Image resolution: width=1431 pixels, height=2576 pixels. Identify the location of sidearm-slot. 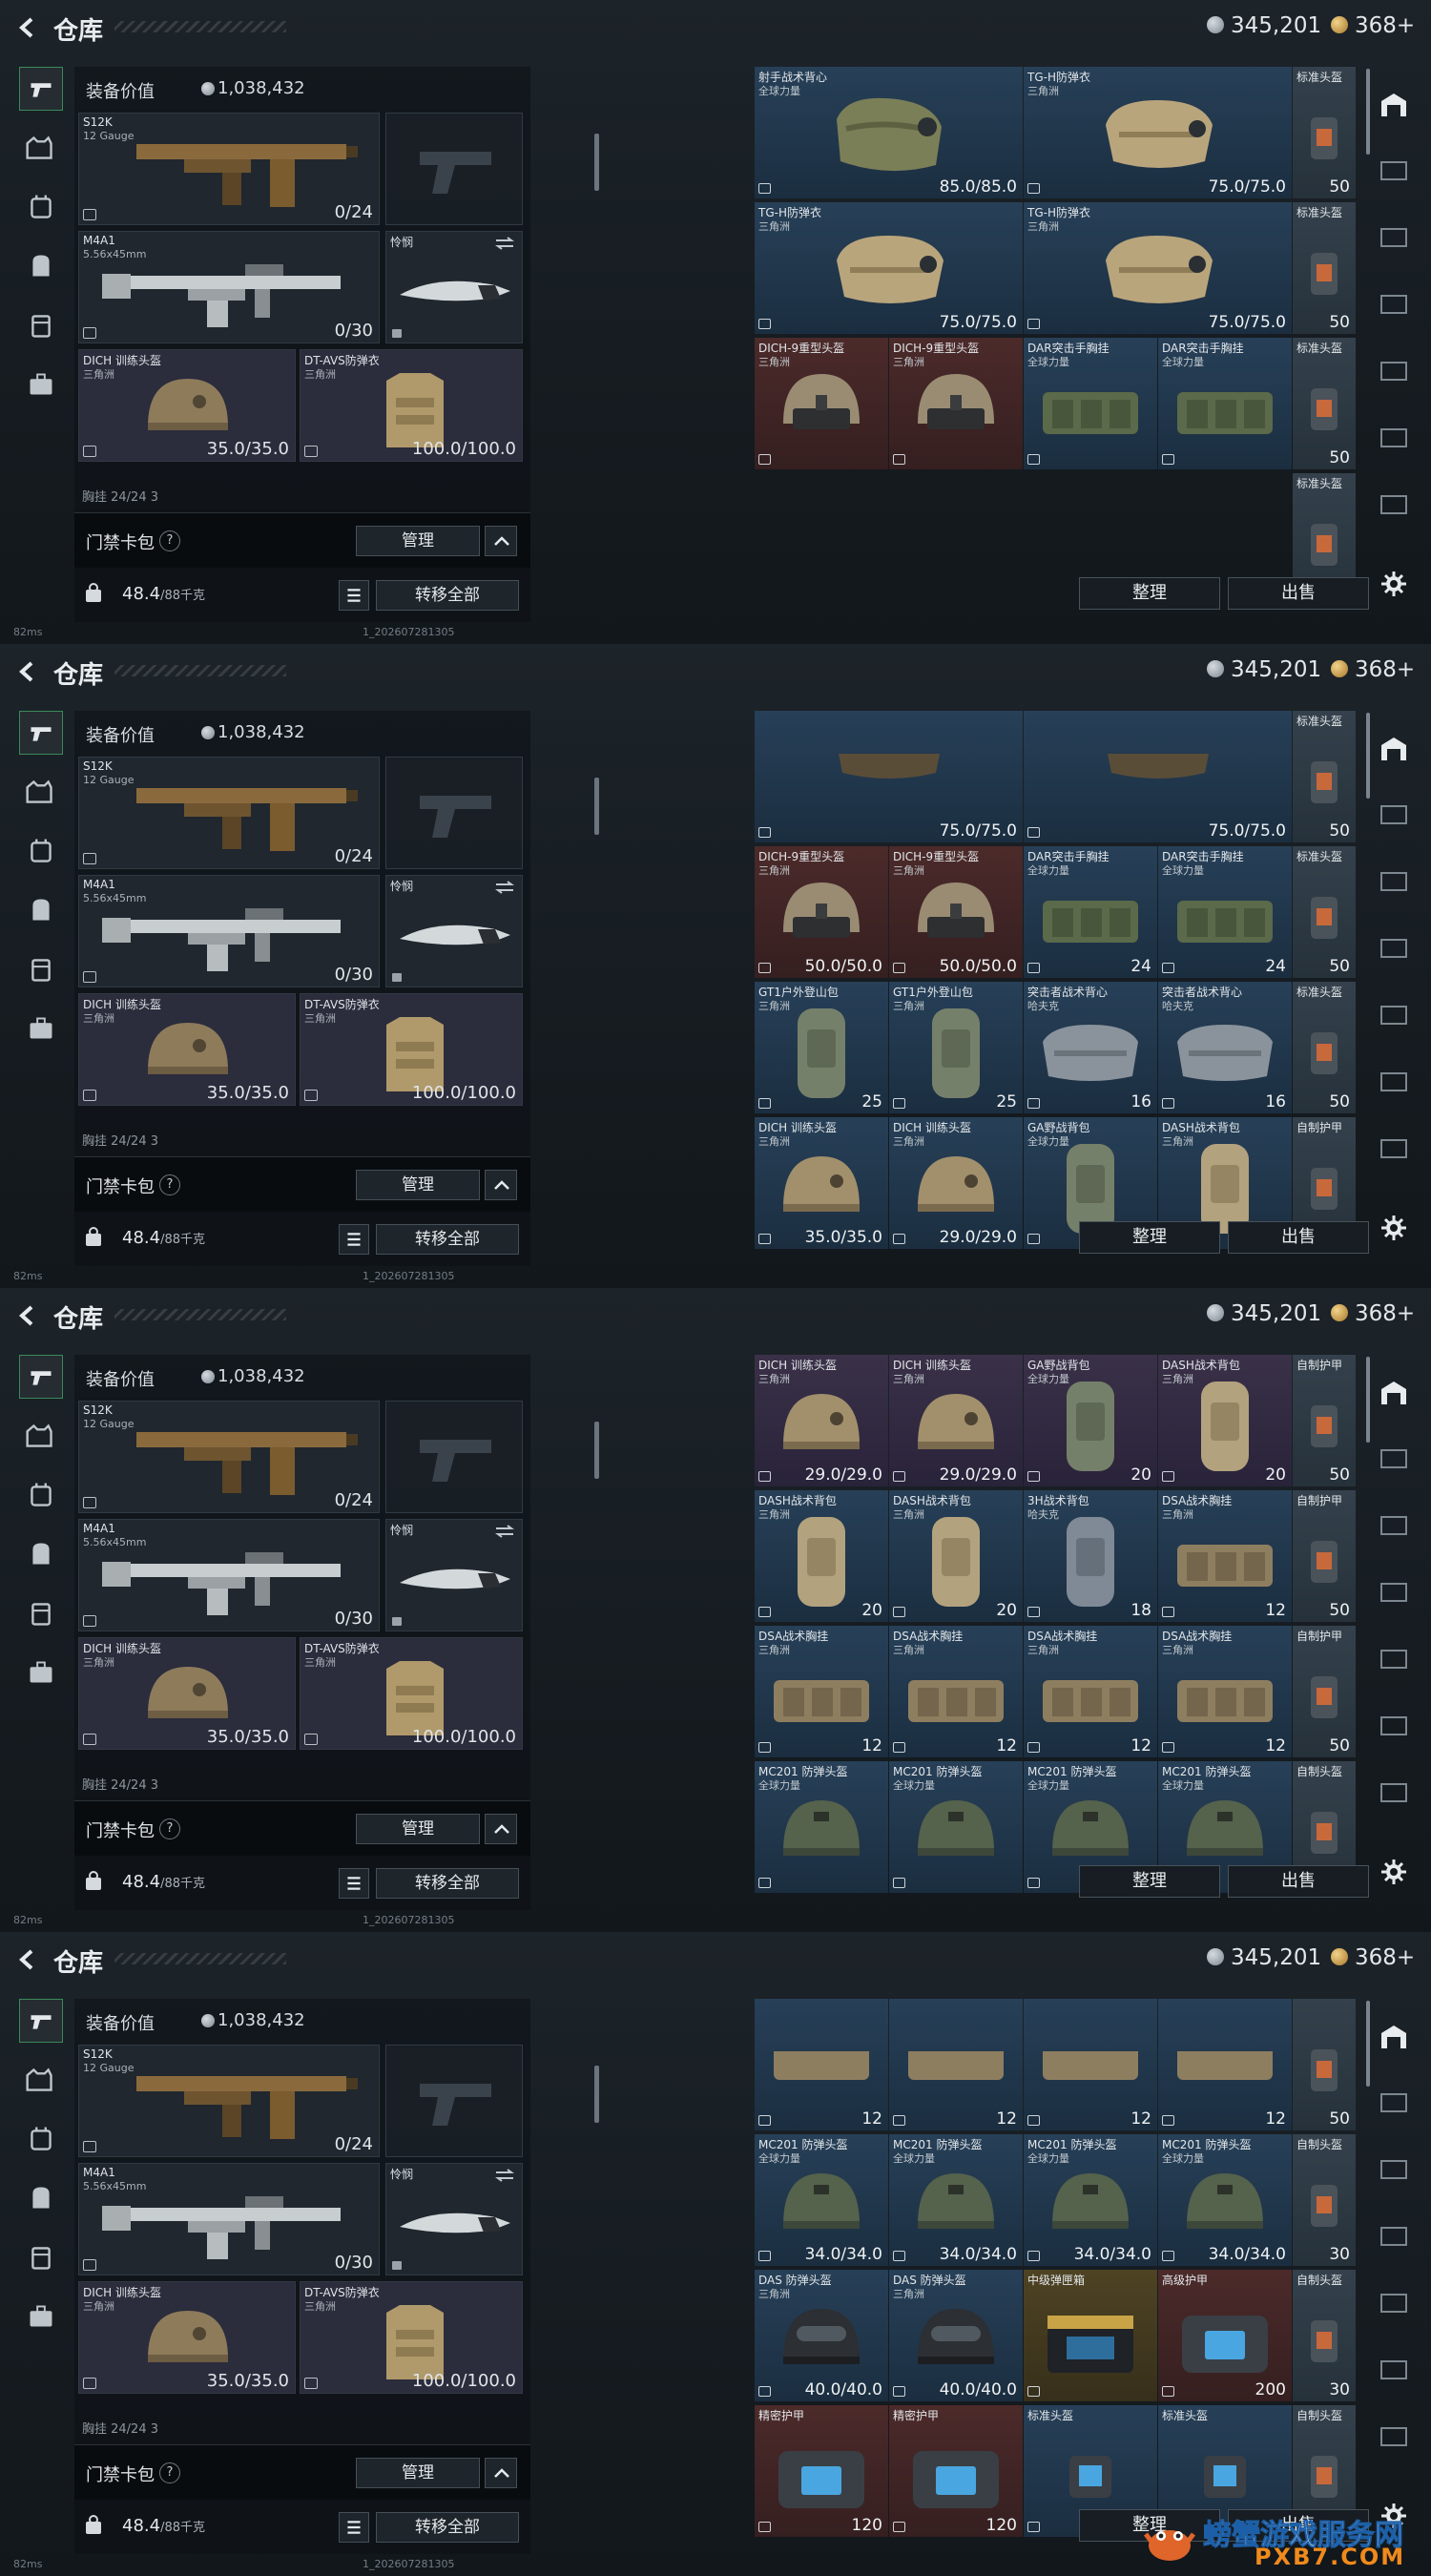
(454, 813).